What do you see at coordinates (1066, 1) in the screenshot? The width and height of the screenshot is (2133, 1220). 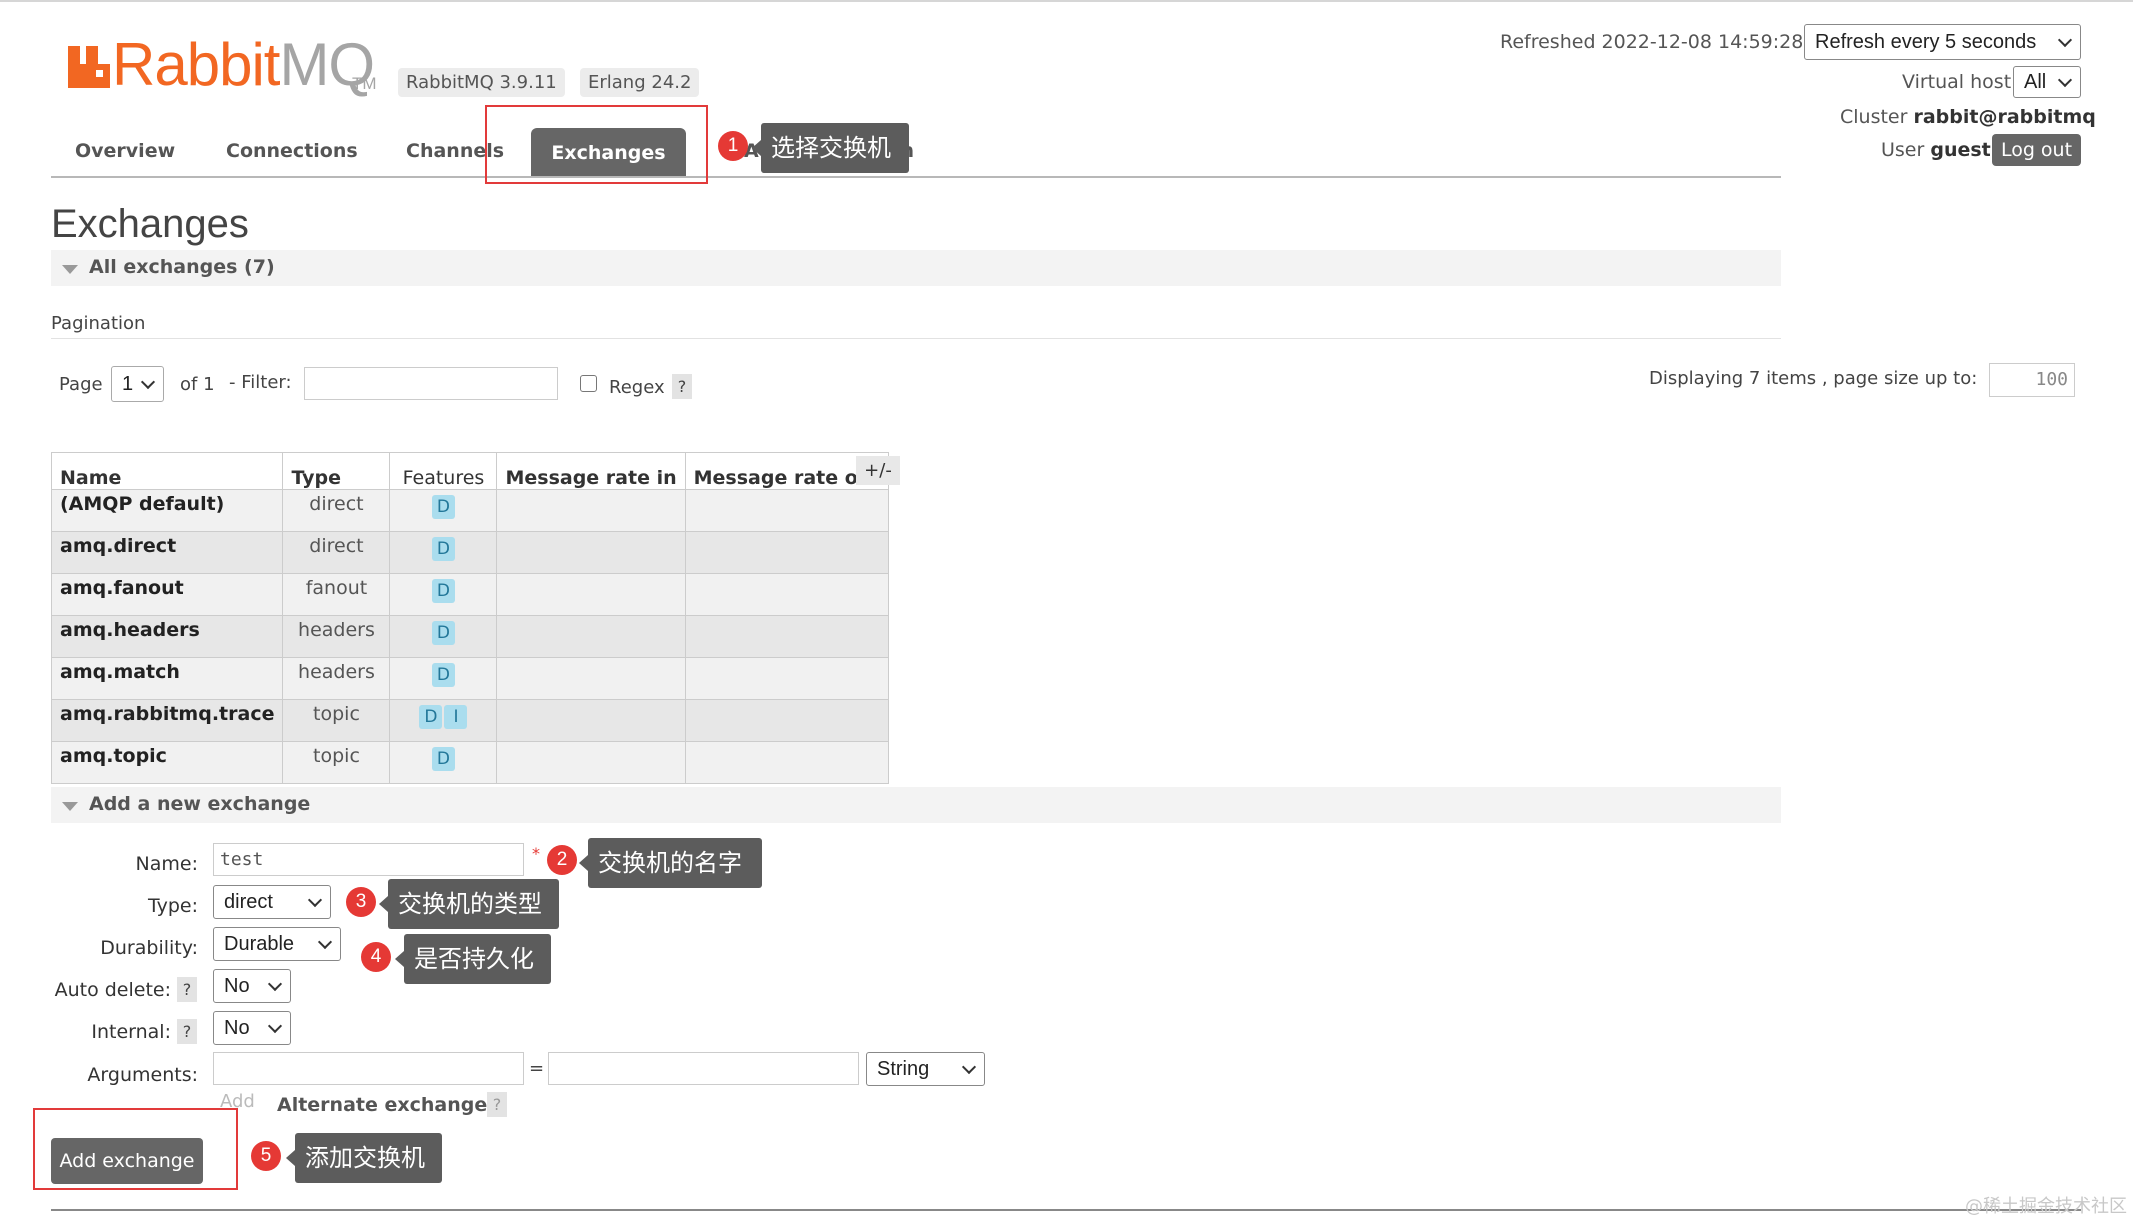 I see `top-border` at bounding box center [1066, 1].